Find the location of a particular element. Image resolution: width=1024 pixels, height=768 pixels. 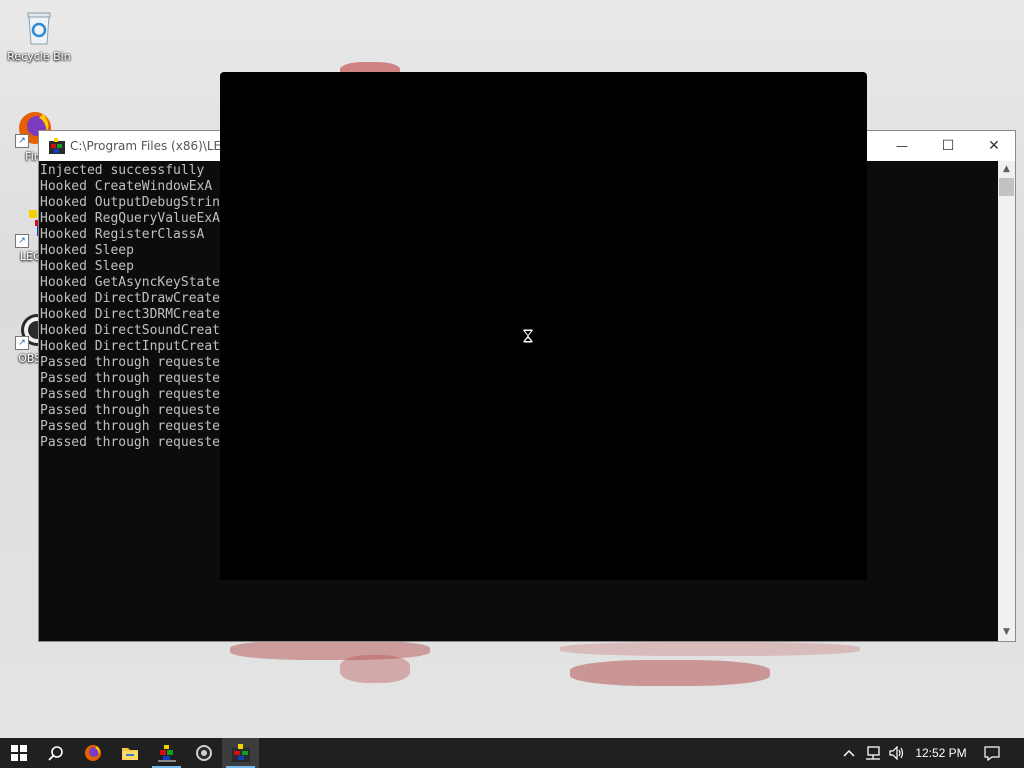

start-button is located at coordinates (18, 753).